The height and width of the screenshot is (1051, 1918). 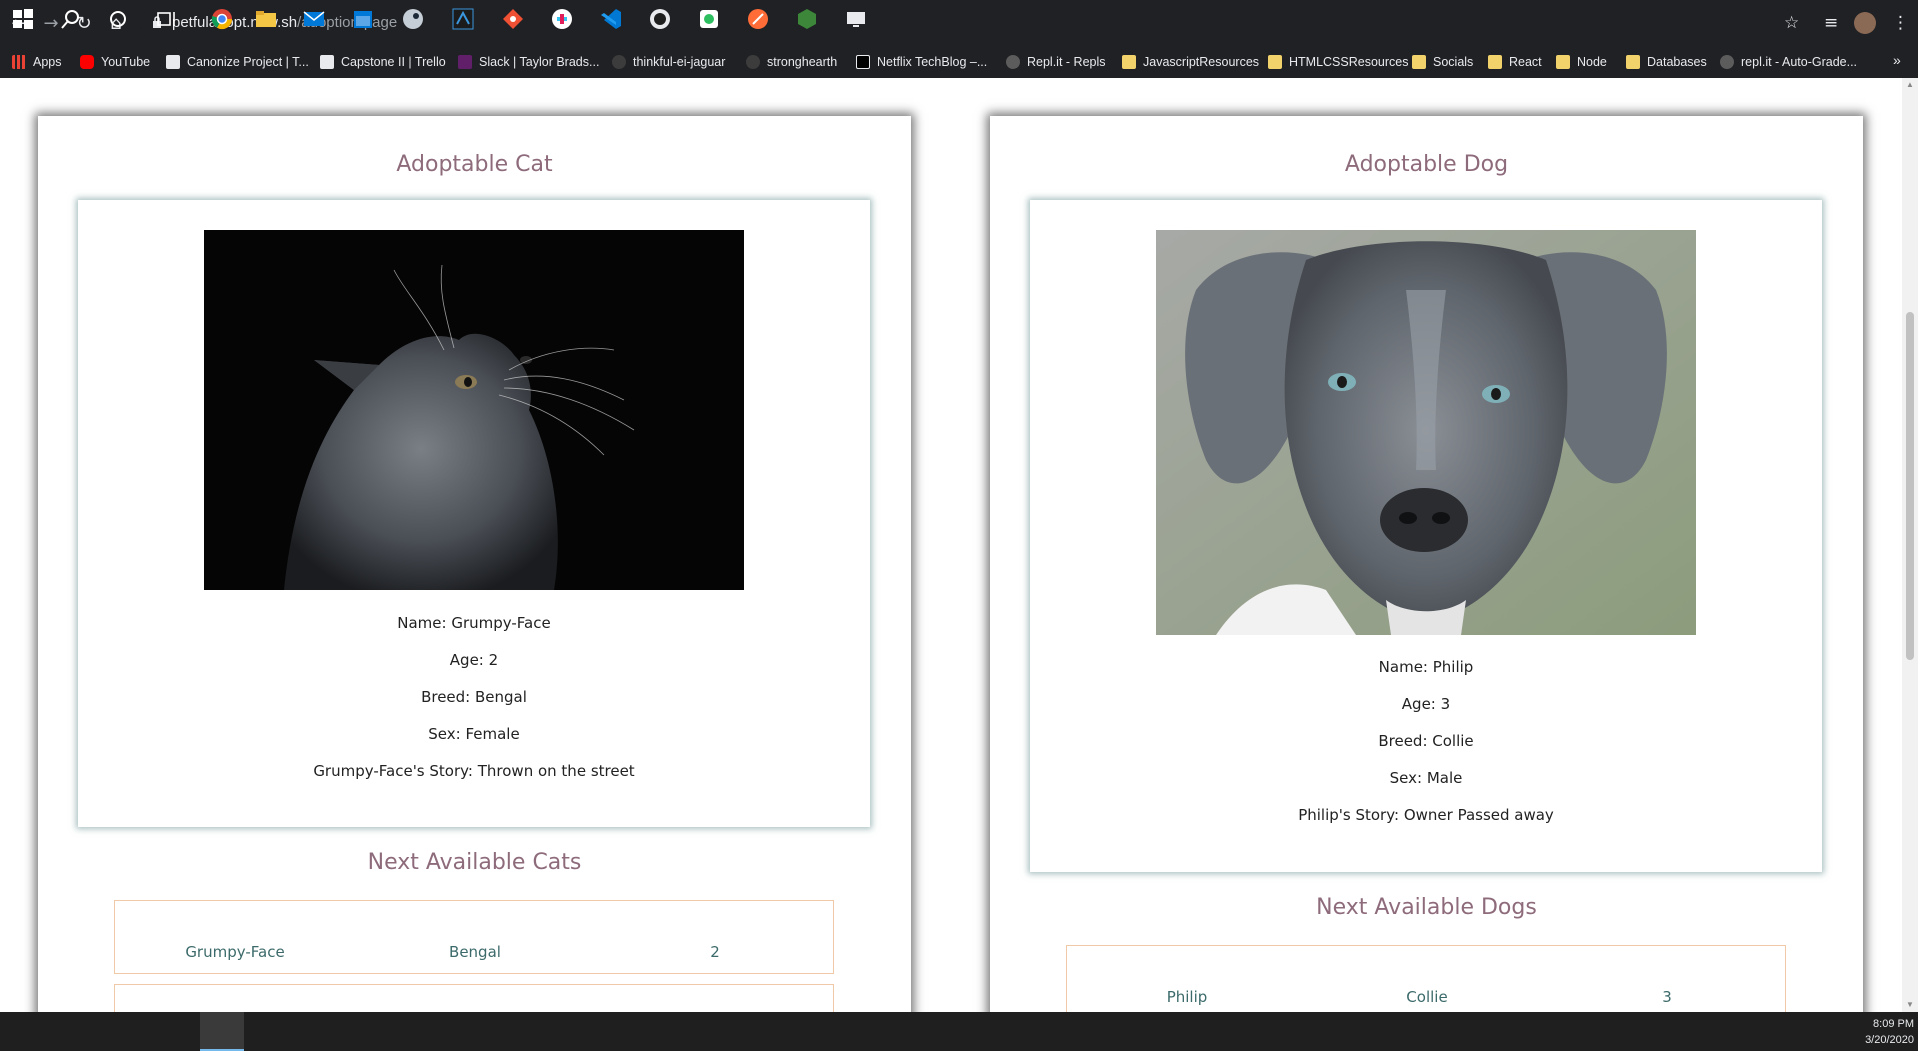 I want to click on bookmark-apps: Apps, so click(x=37, y=62).